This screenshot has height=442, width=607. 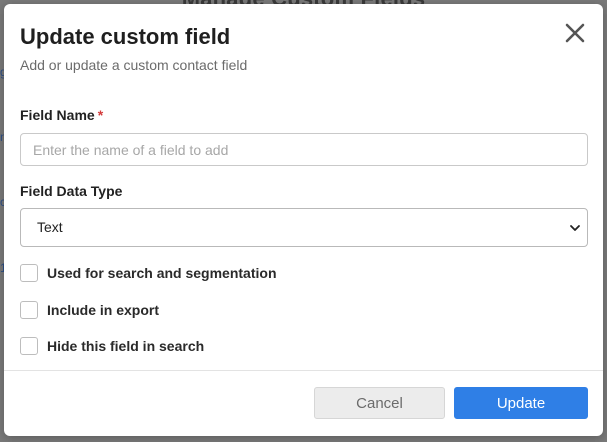 What do you see at coordinates (29, 346) in the screenshot?
I see `hide-in-search-checkbox` at bounding box center [29, 346].